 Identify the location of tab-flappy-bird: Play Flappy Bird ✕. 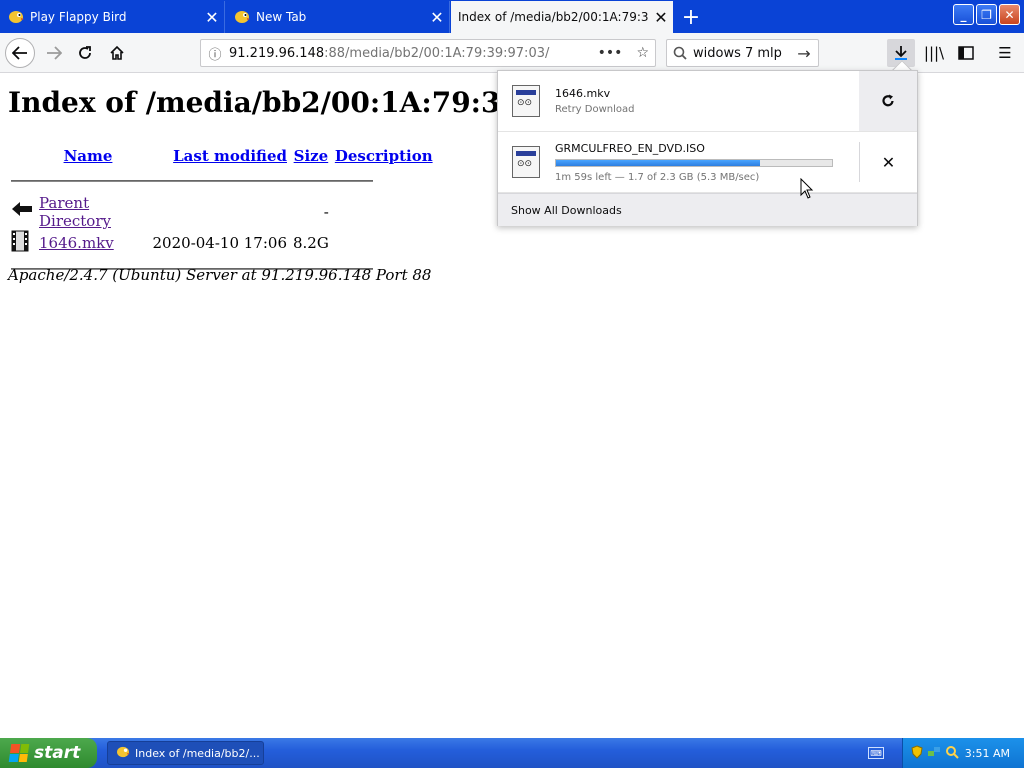
(112, 17).